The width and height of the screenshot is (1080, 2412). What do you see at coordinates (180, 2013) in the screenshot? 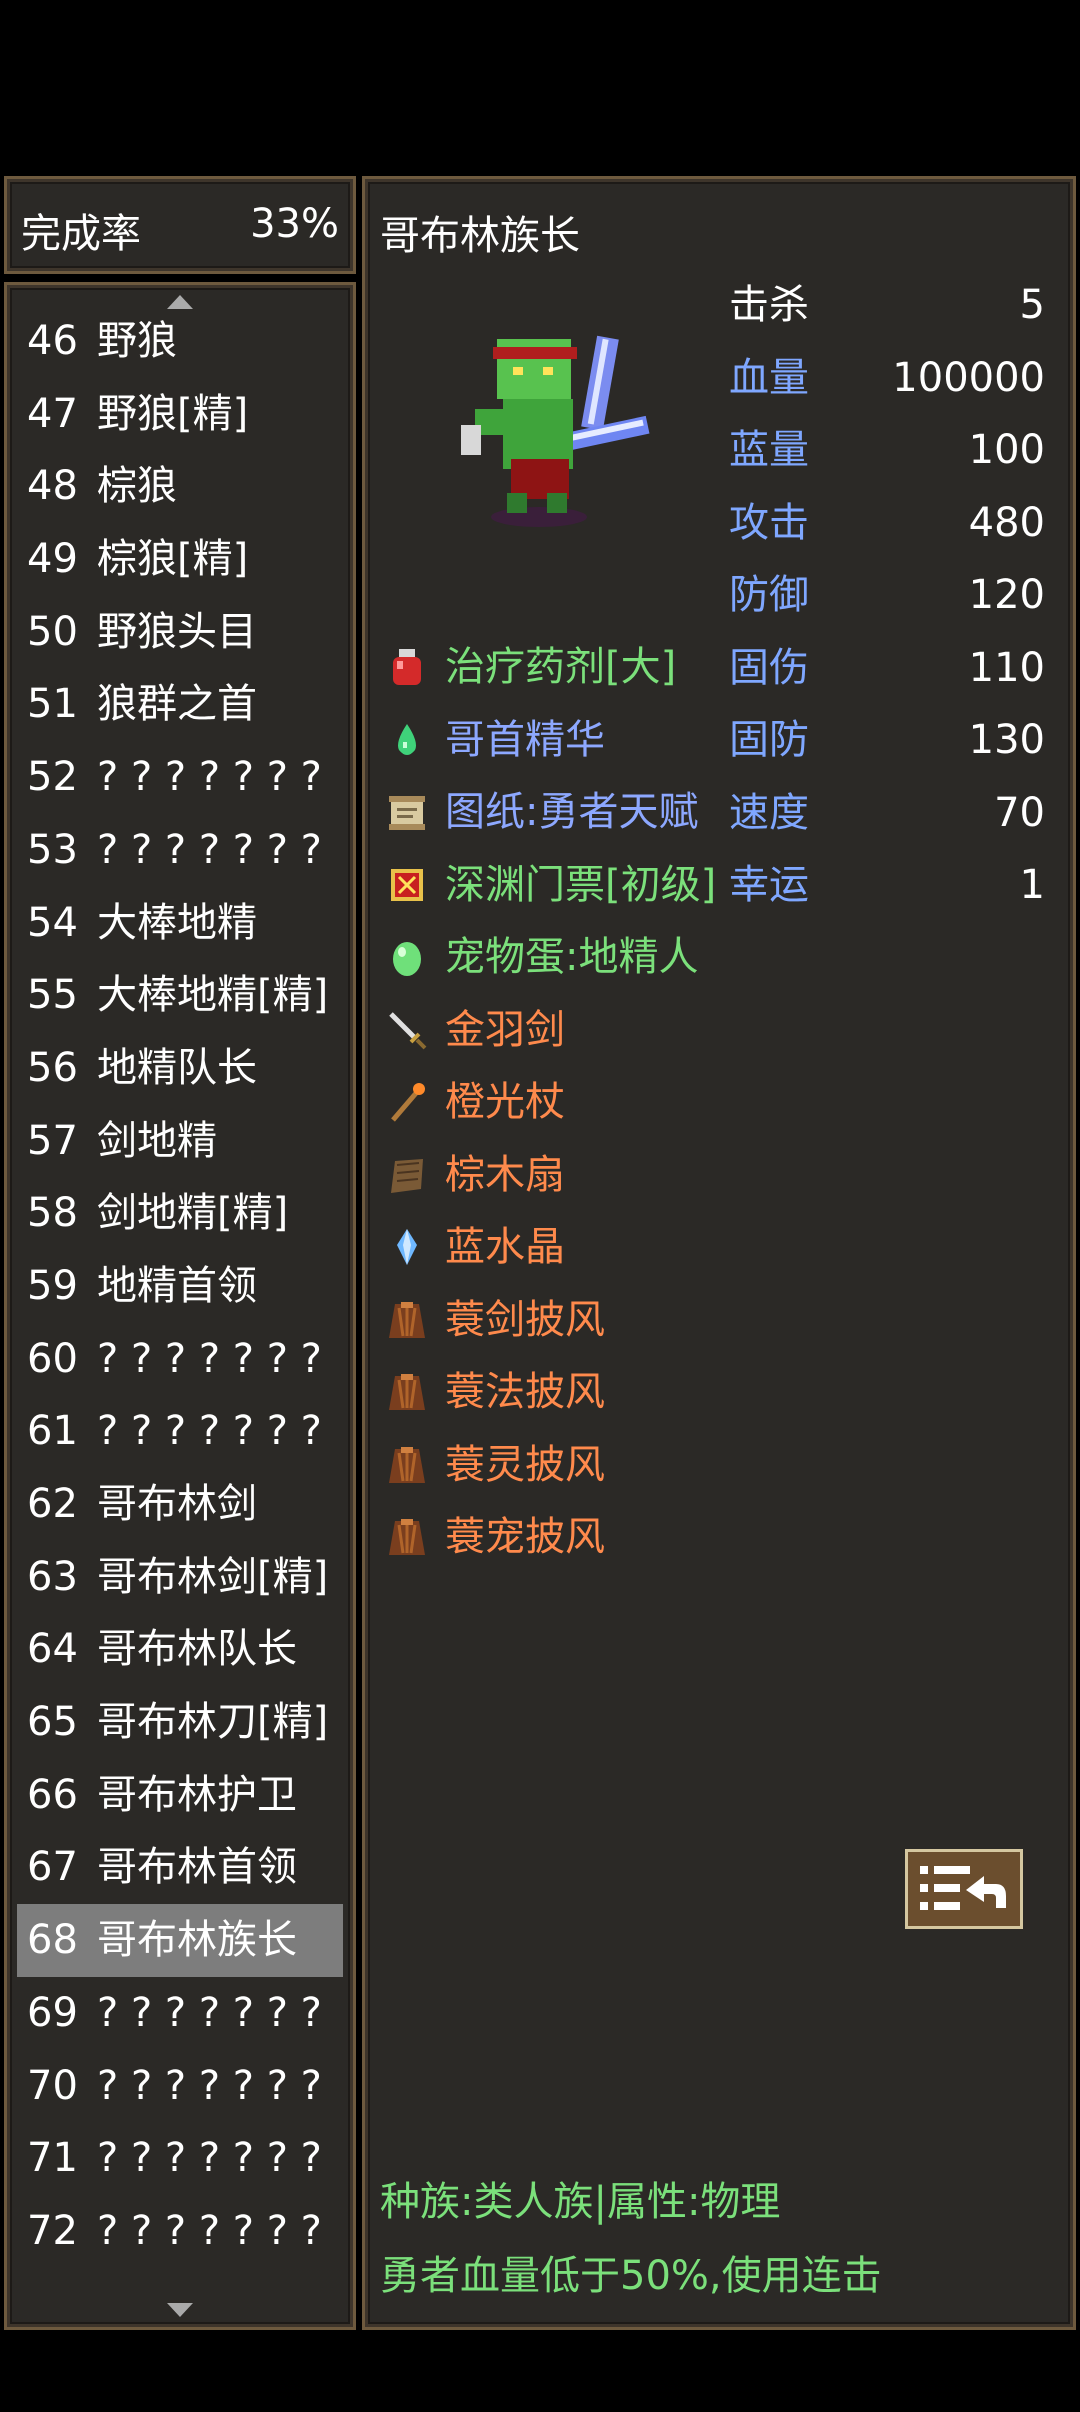
I see `monster-list-item: 69 ? ? ? ? ? ? ?` at bounding box center [180, 2013].